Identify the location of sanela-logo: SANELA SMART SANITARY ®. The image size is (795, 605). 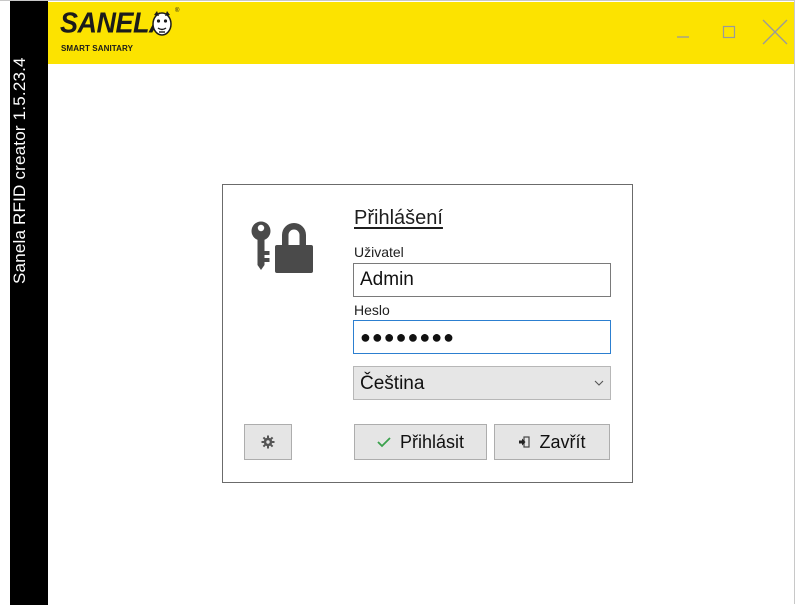
(130, 32).